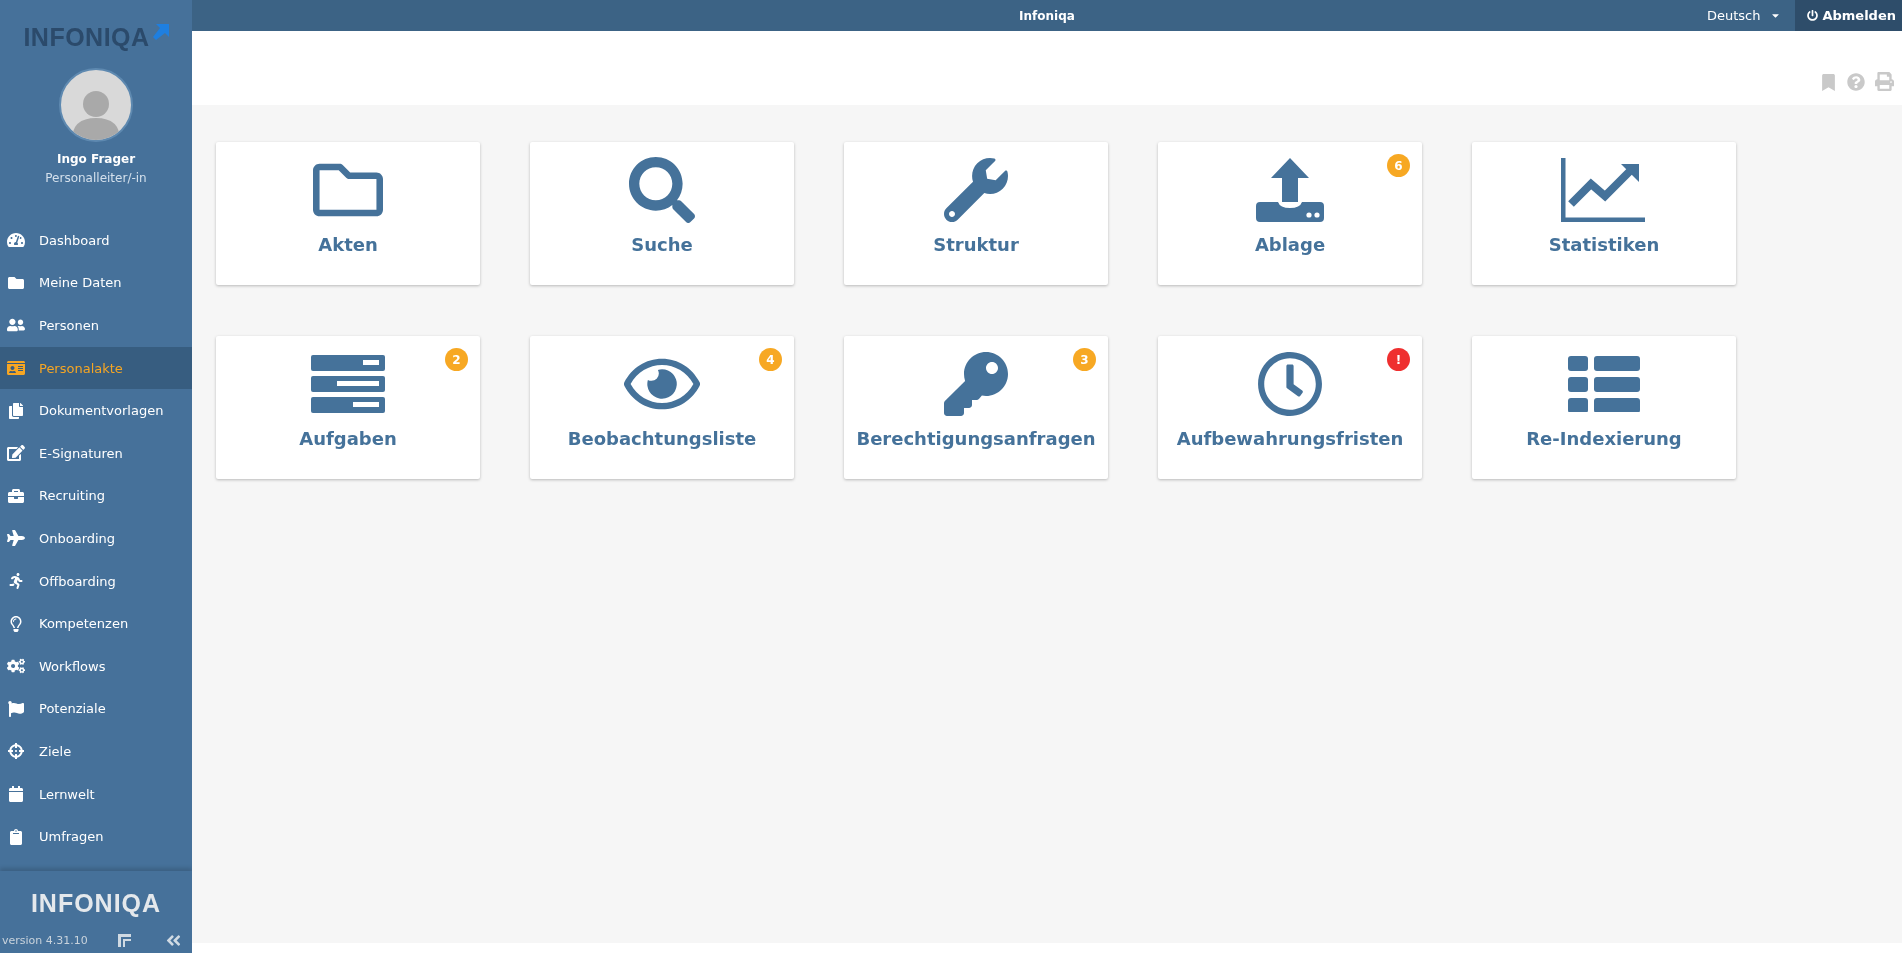 This screenshot has width=1902, height=953. What do you see at coordinates (16, 410) in the screenshot?
I see `copy-icon` at bounding box center [16, 410].